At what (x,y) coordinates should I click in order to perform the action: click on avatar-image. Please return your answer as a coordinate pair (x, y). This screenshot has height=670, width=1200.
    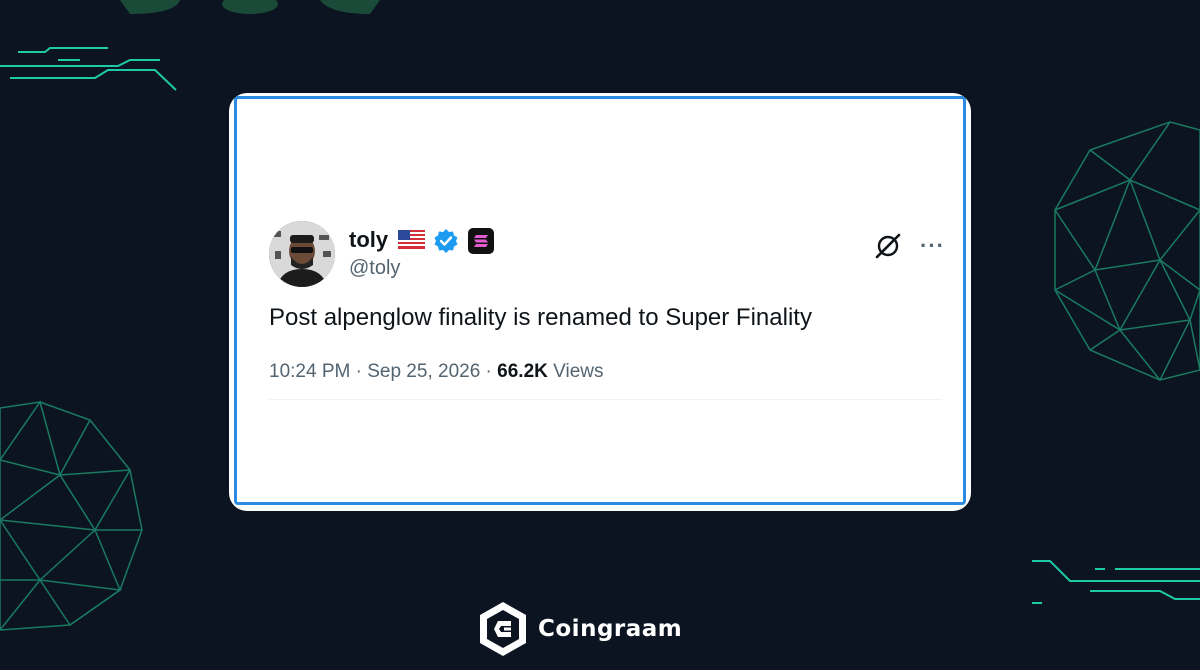
    Looking at the image, I should click on (302, 254).